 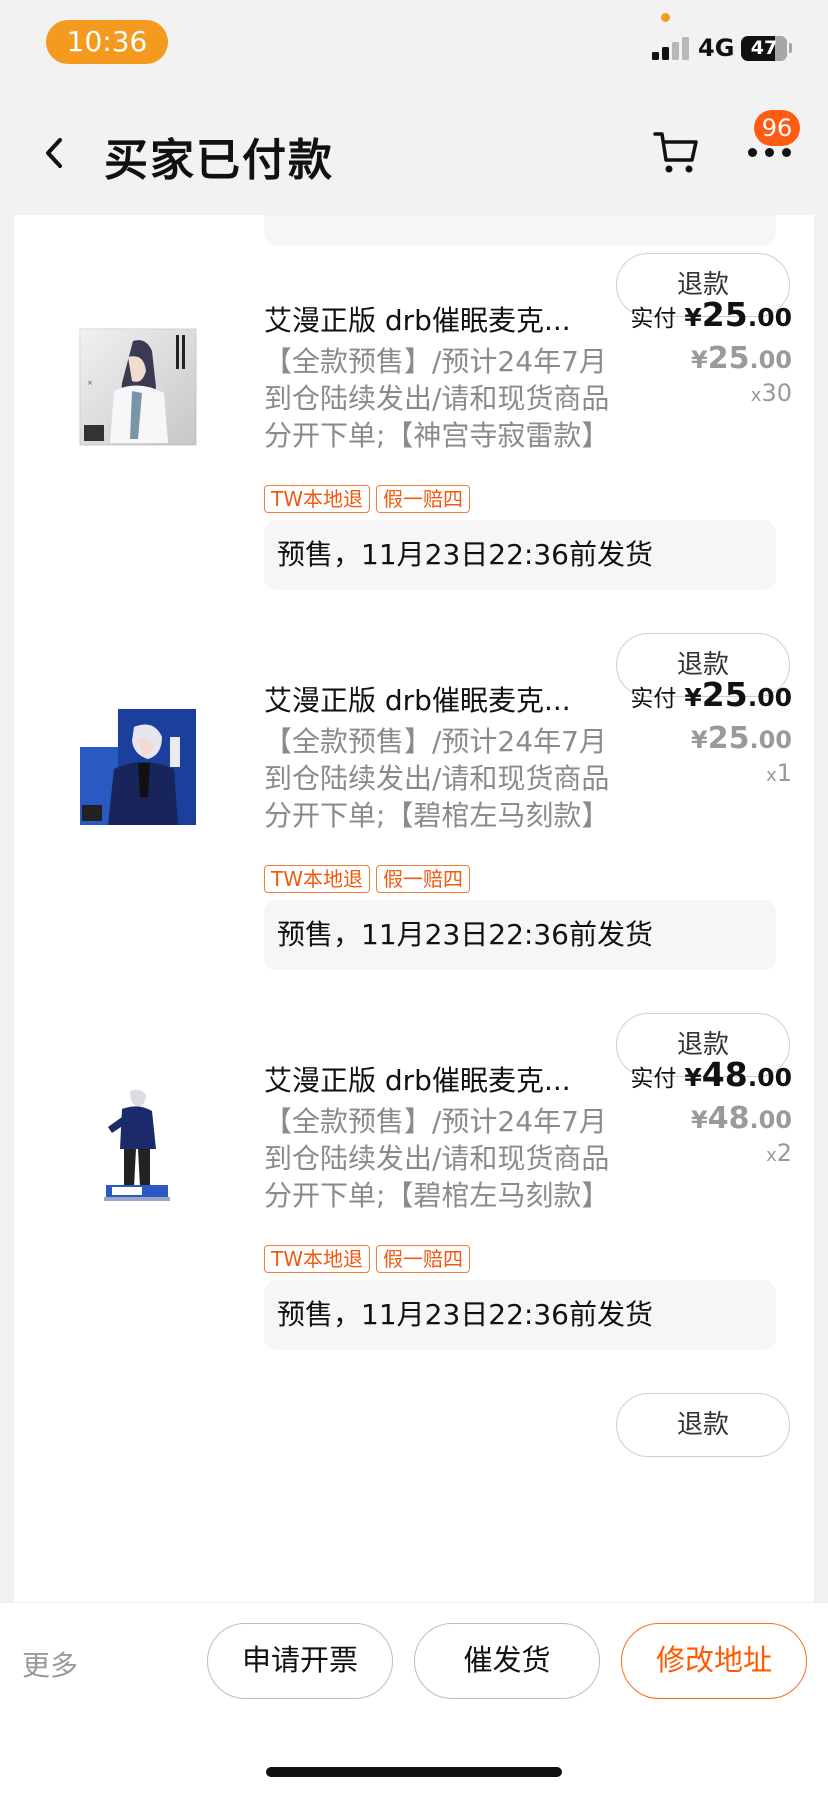 I want to click on samatoki-acrylic-stand-icon, so click(x=138, y=1147).